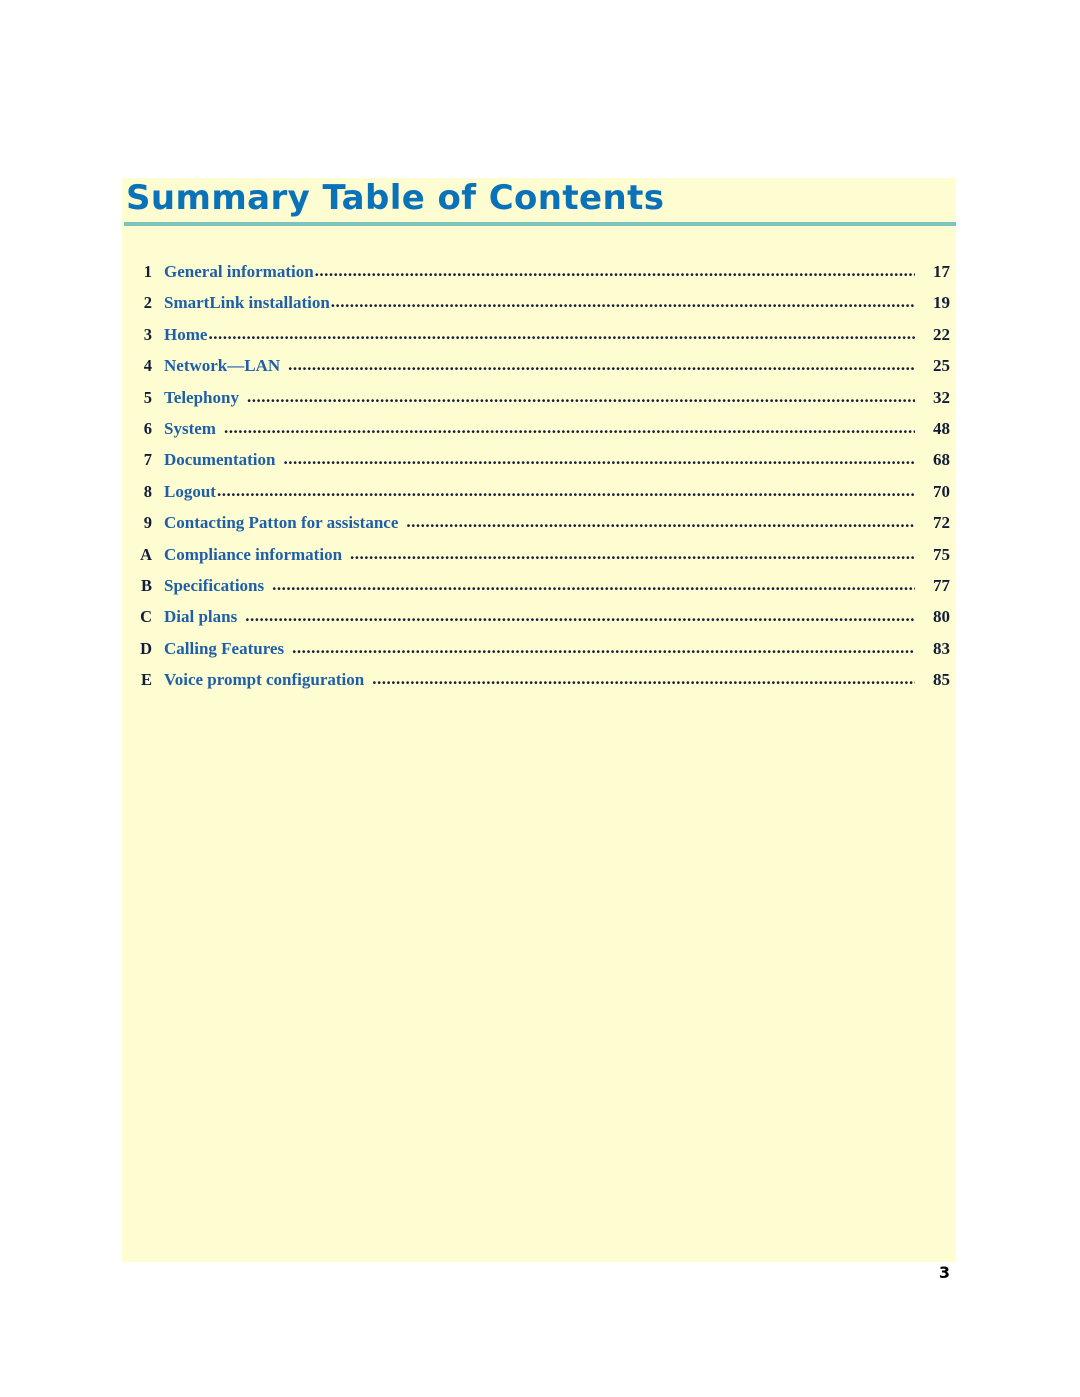 This screenshot has width=1080, height=1397. I want to click on toc-entry-number: E, so click(146, 680).